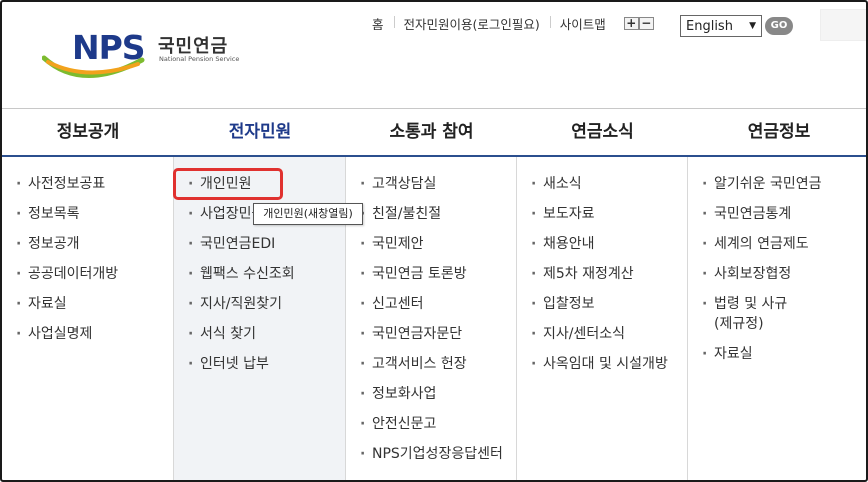 Image resolution: width=868 pixels, height=482 pixels. What do you see at coordinates (631, 23) in the screenshot?
I see `zoom-in-button: +` at bounding box center [631, 23].